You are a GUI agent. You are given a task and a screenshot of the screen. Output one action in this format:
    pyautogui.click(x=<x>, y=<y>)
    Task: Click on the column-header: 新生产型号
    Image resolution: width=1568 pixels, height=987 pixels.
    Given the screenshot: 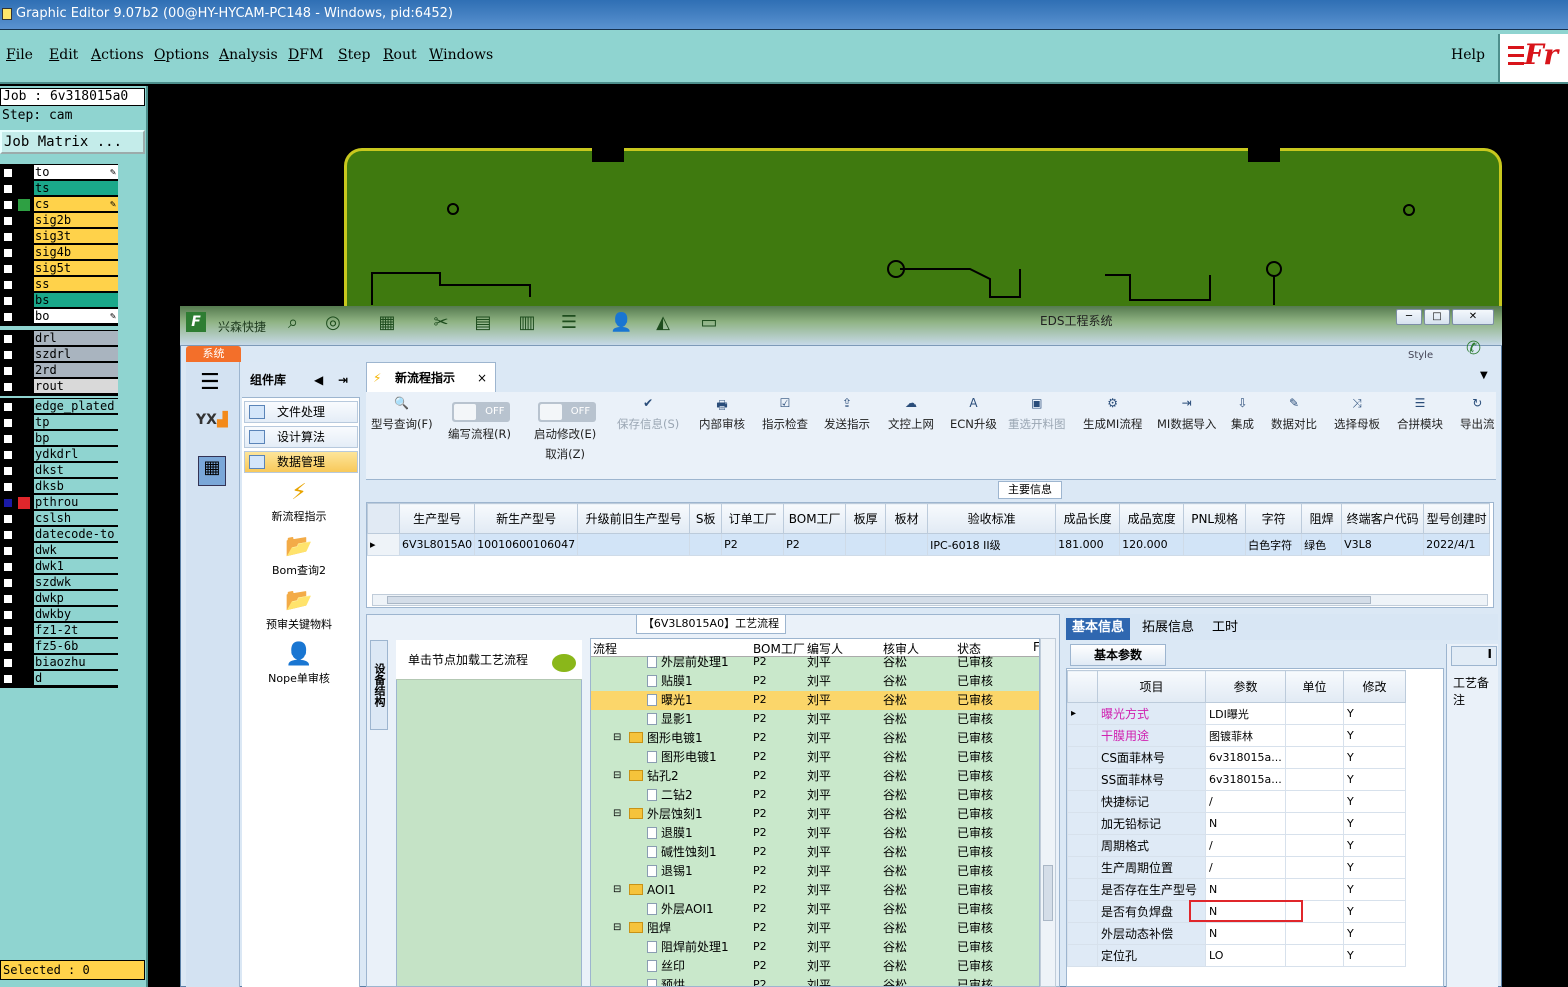 What is the action you would take?
    pyautogui.click(x=526, y=518)
    